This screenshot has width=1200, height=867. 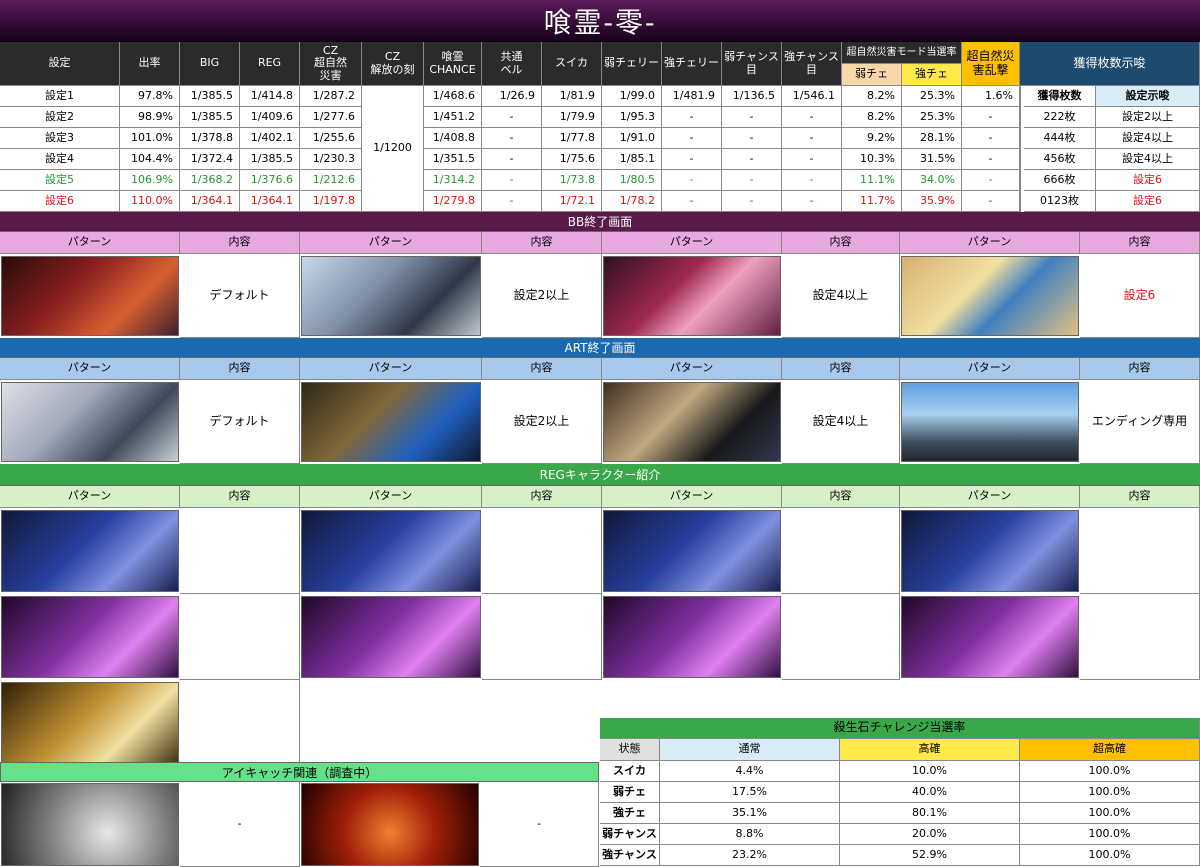 I want to click on stats-cell: 1/75.6, so click(x=572, y=159).